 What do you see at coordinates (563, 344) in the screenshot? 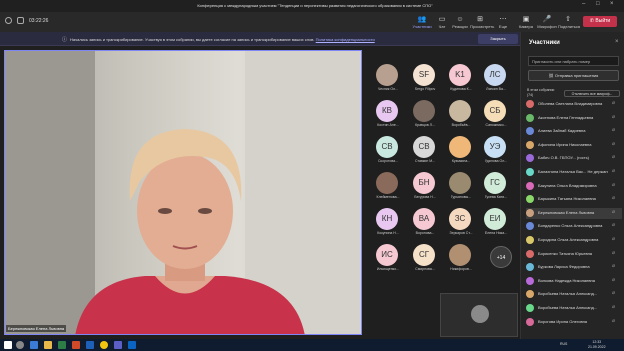
I see `language-indicator: RUS` at bounding box center [563, 344].